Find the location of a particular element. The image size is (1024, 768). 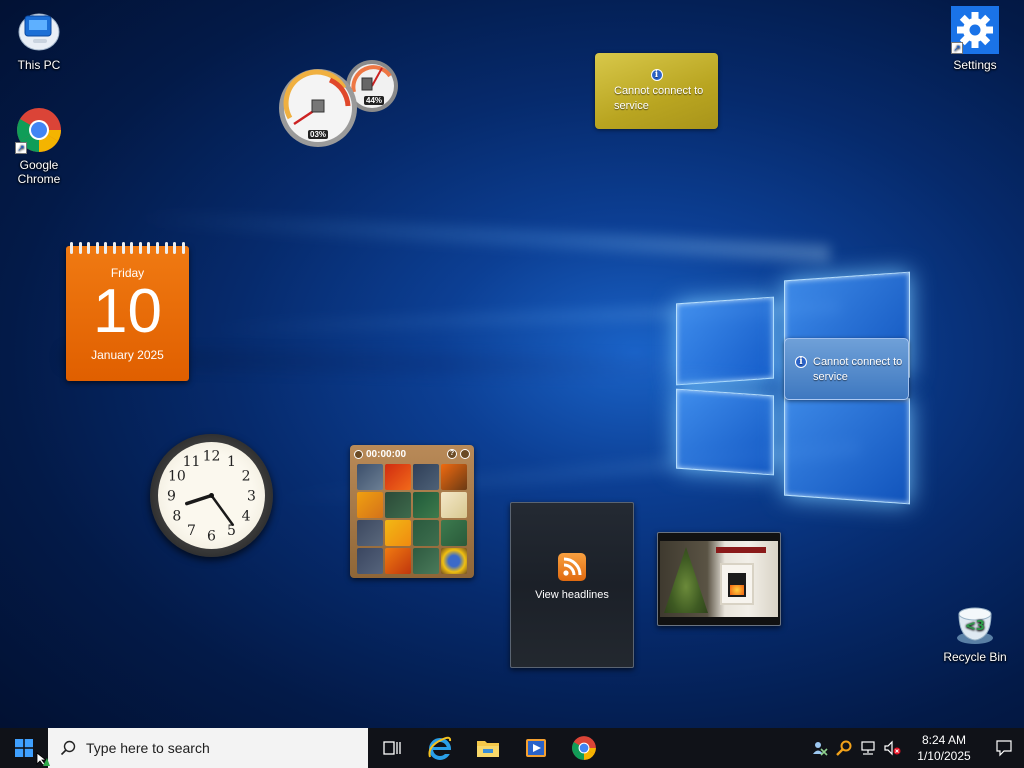

taskbar-internet-explorer is located at coordinates (440, 748).